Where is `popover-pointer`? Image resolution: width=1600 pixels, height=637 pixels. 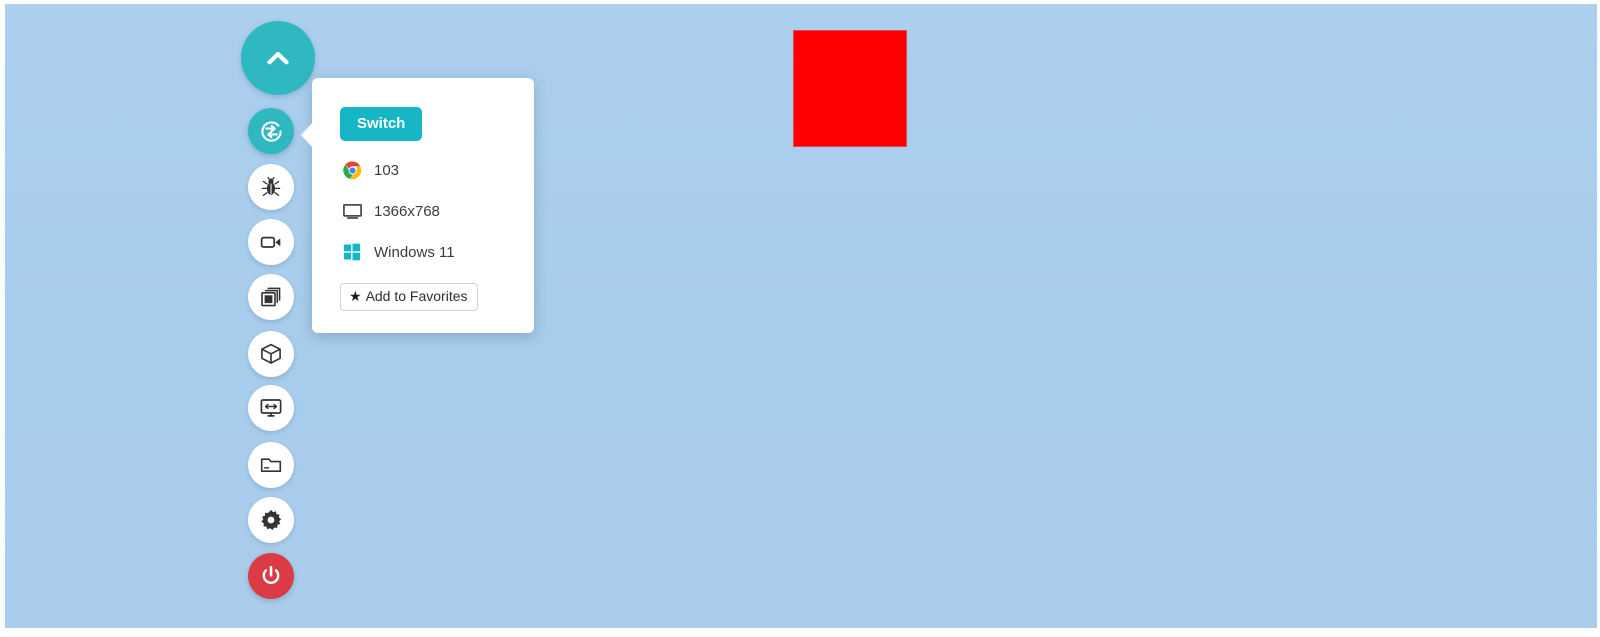 popover-pointer is located at coordinates (307, 135).